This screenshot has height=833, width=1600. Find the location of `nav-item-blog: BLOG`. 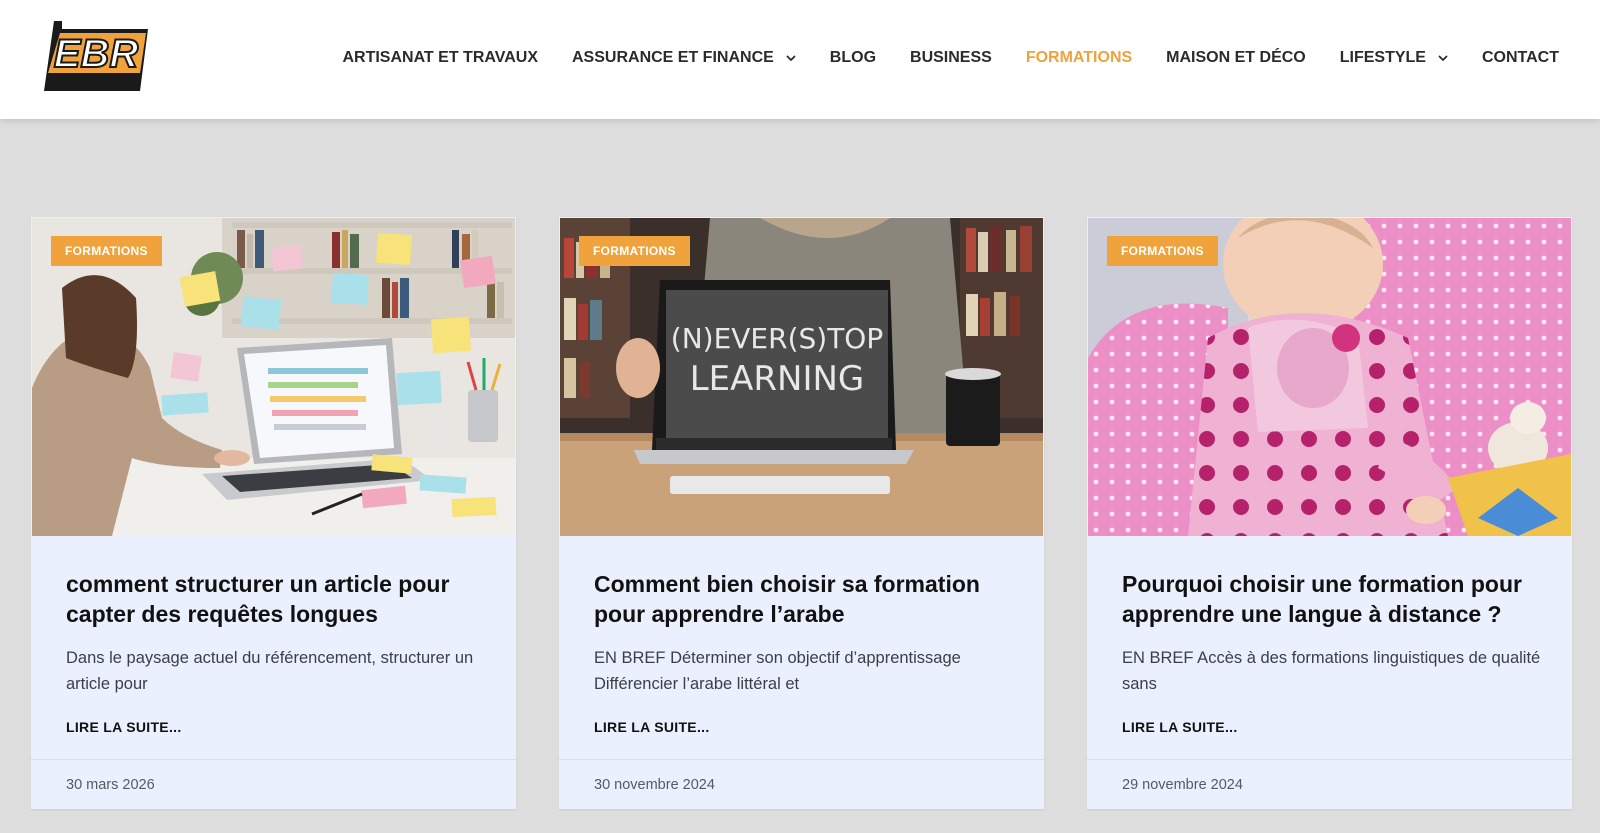

nav-item-blog: BLOG is located at coordinates (853, 58).